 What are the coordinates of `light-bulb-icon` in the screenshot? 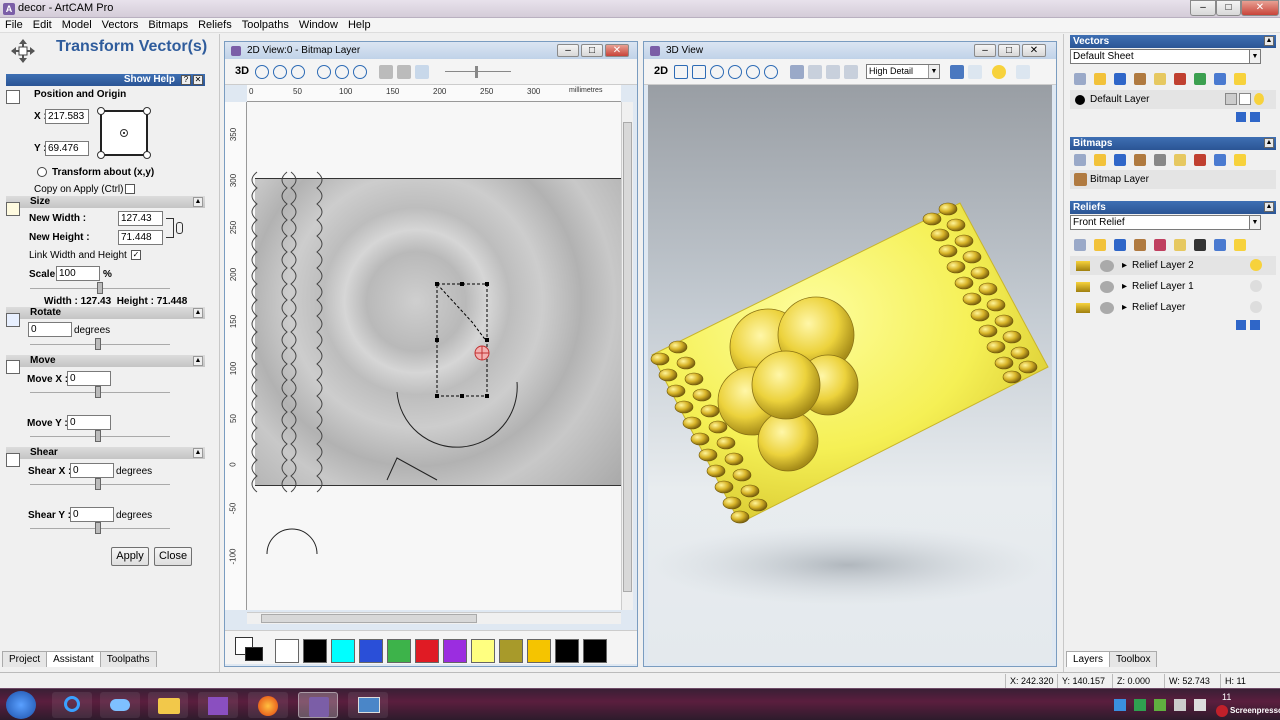 It's located at (999, 72).